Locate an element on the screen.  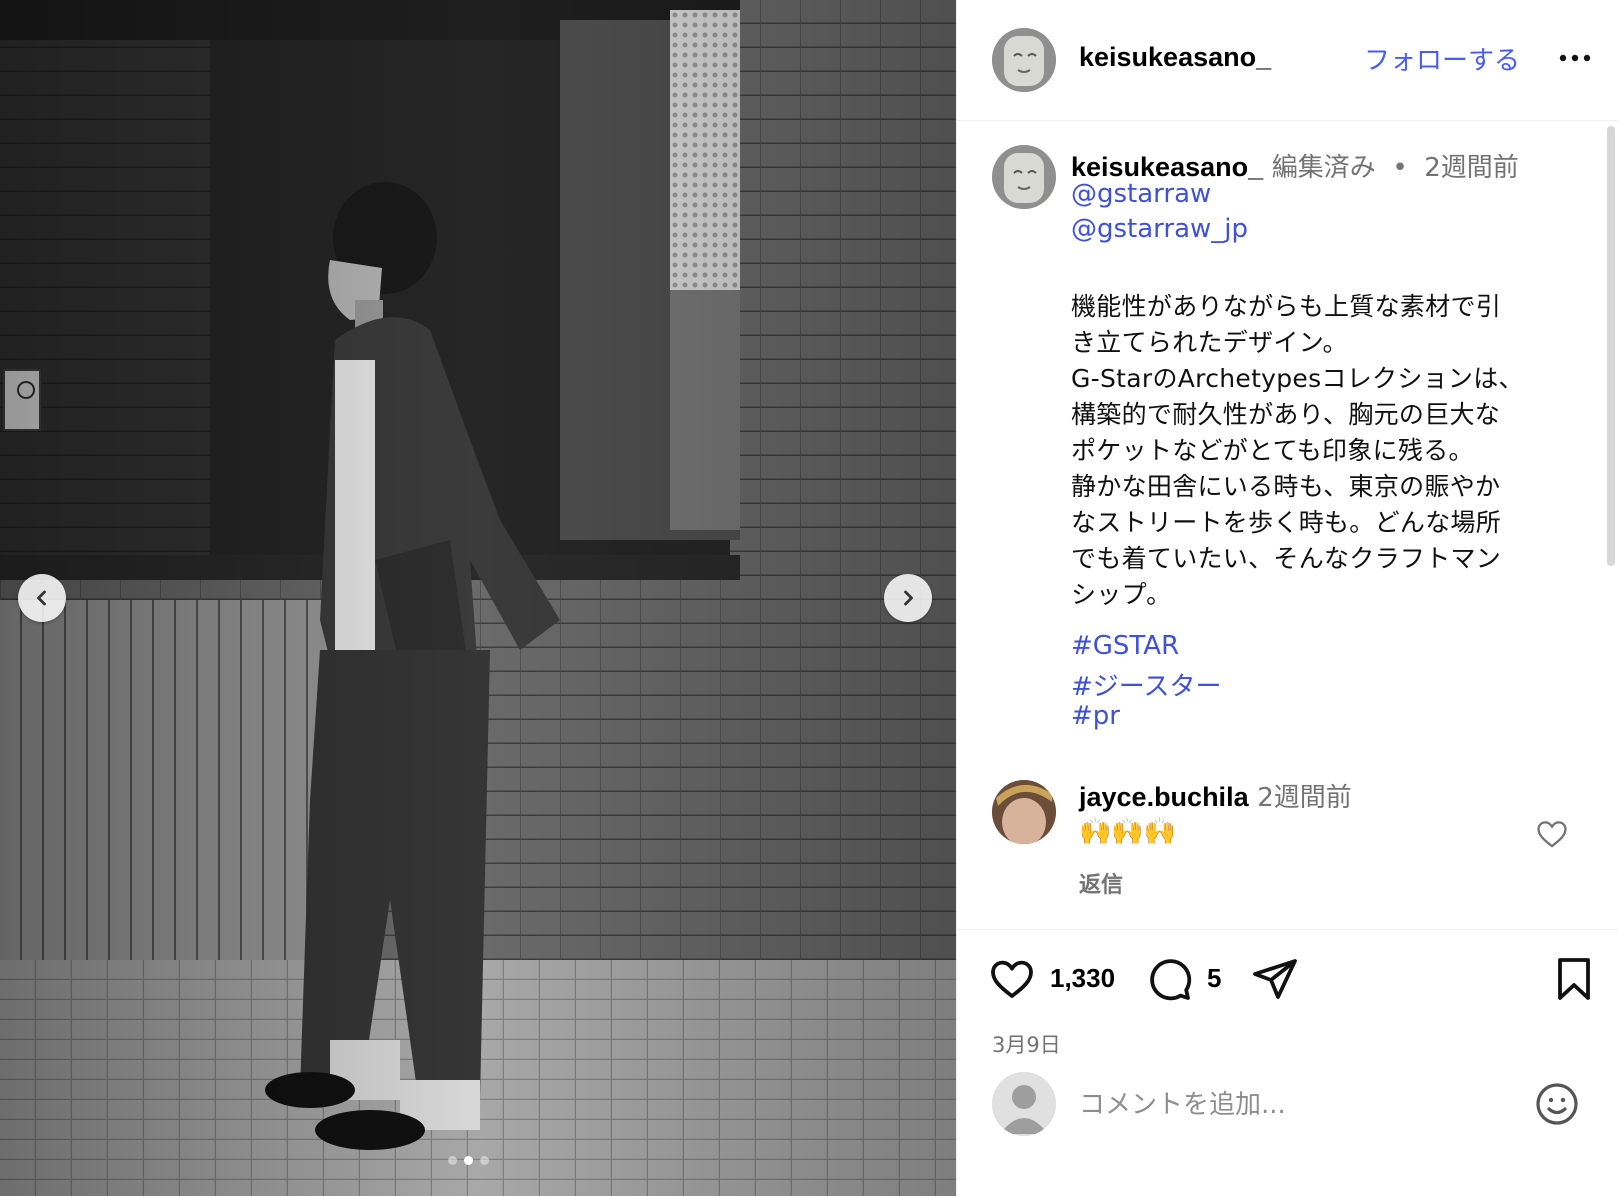
commenter-avatar is located at coordinates (1024, 812).